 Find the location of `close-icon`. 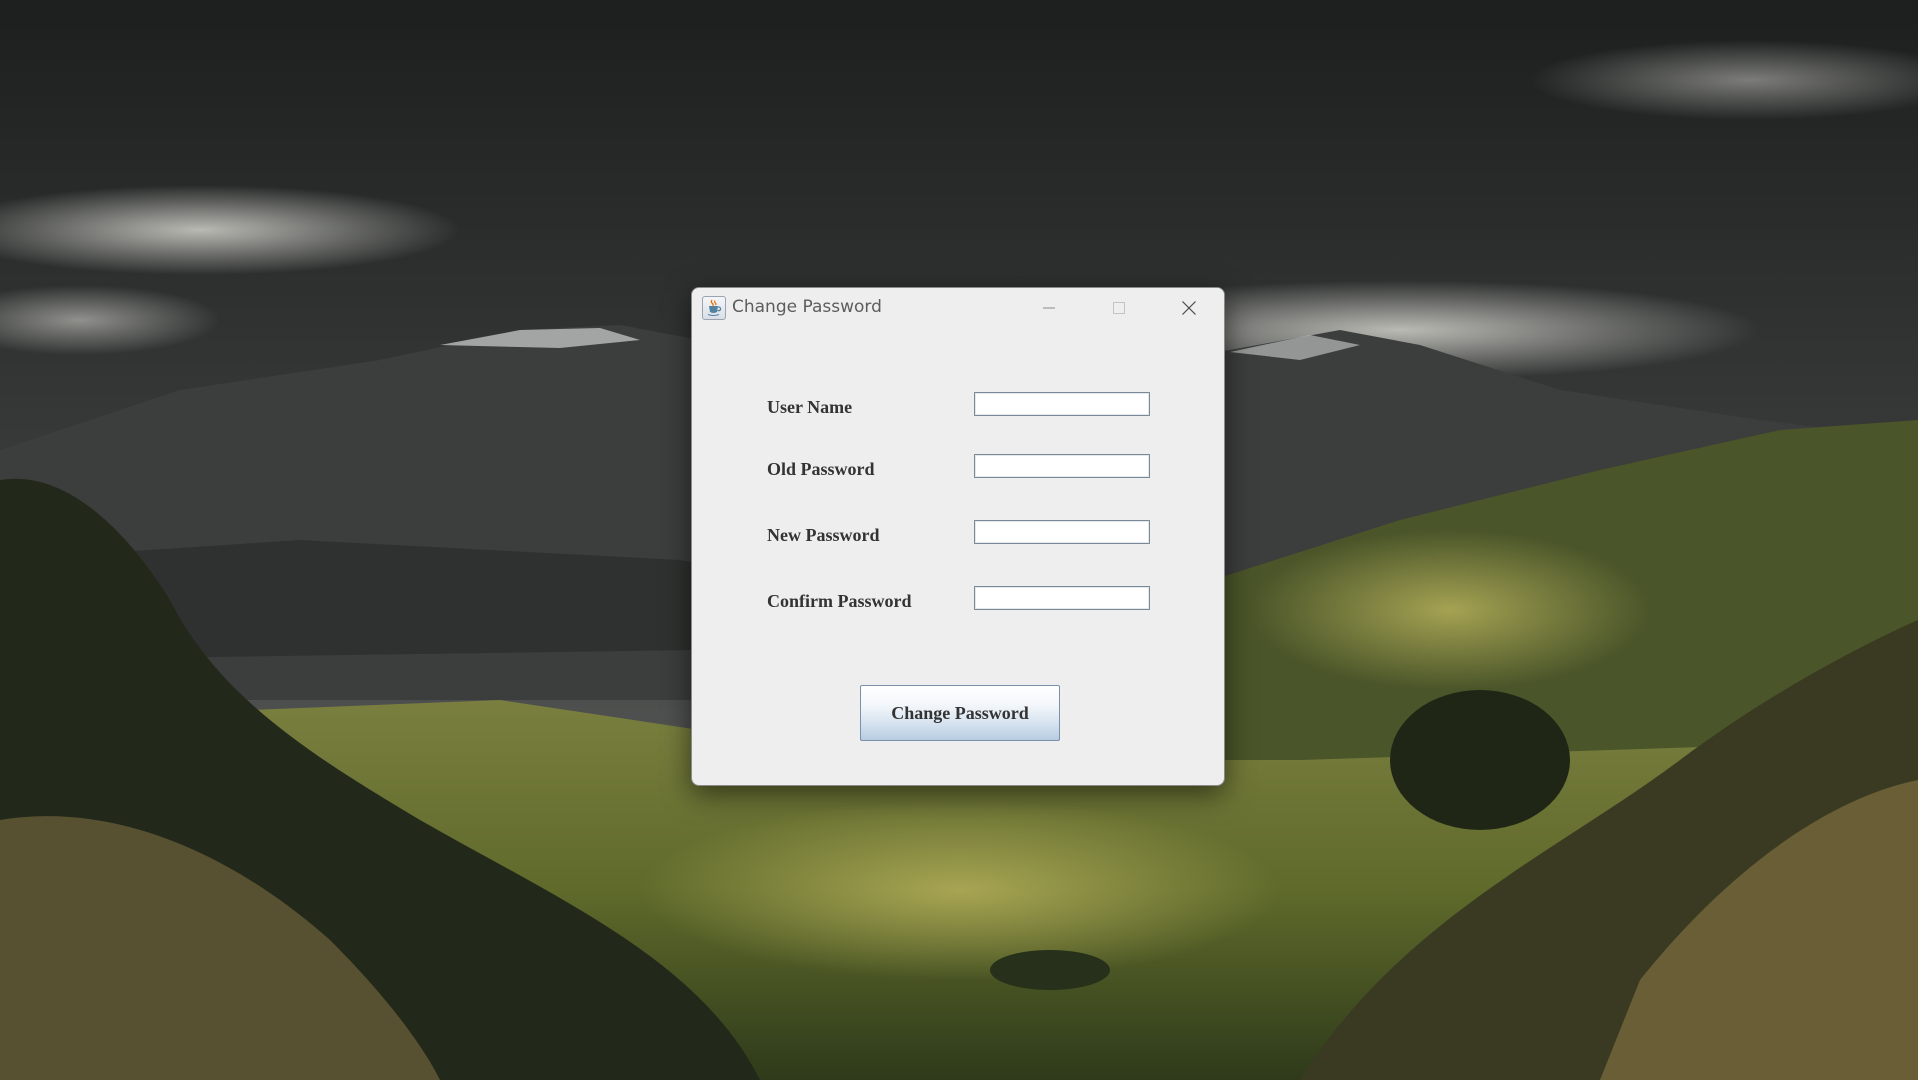

close-icon is located at coordinates (1189, 308).